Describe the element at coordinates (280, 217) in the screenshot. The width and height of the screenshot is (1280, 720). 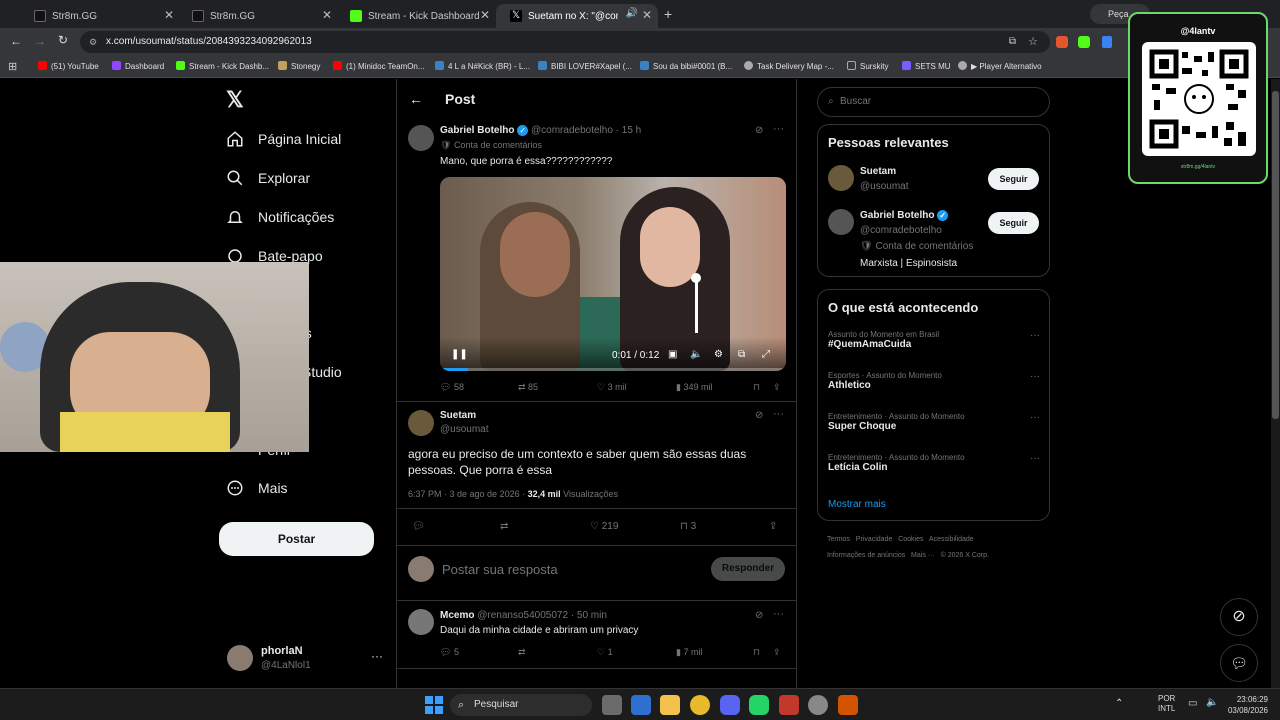
I see `nav-item-notifications: Notificações` at that location.